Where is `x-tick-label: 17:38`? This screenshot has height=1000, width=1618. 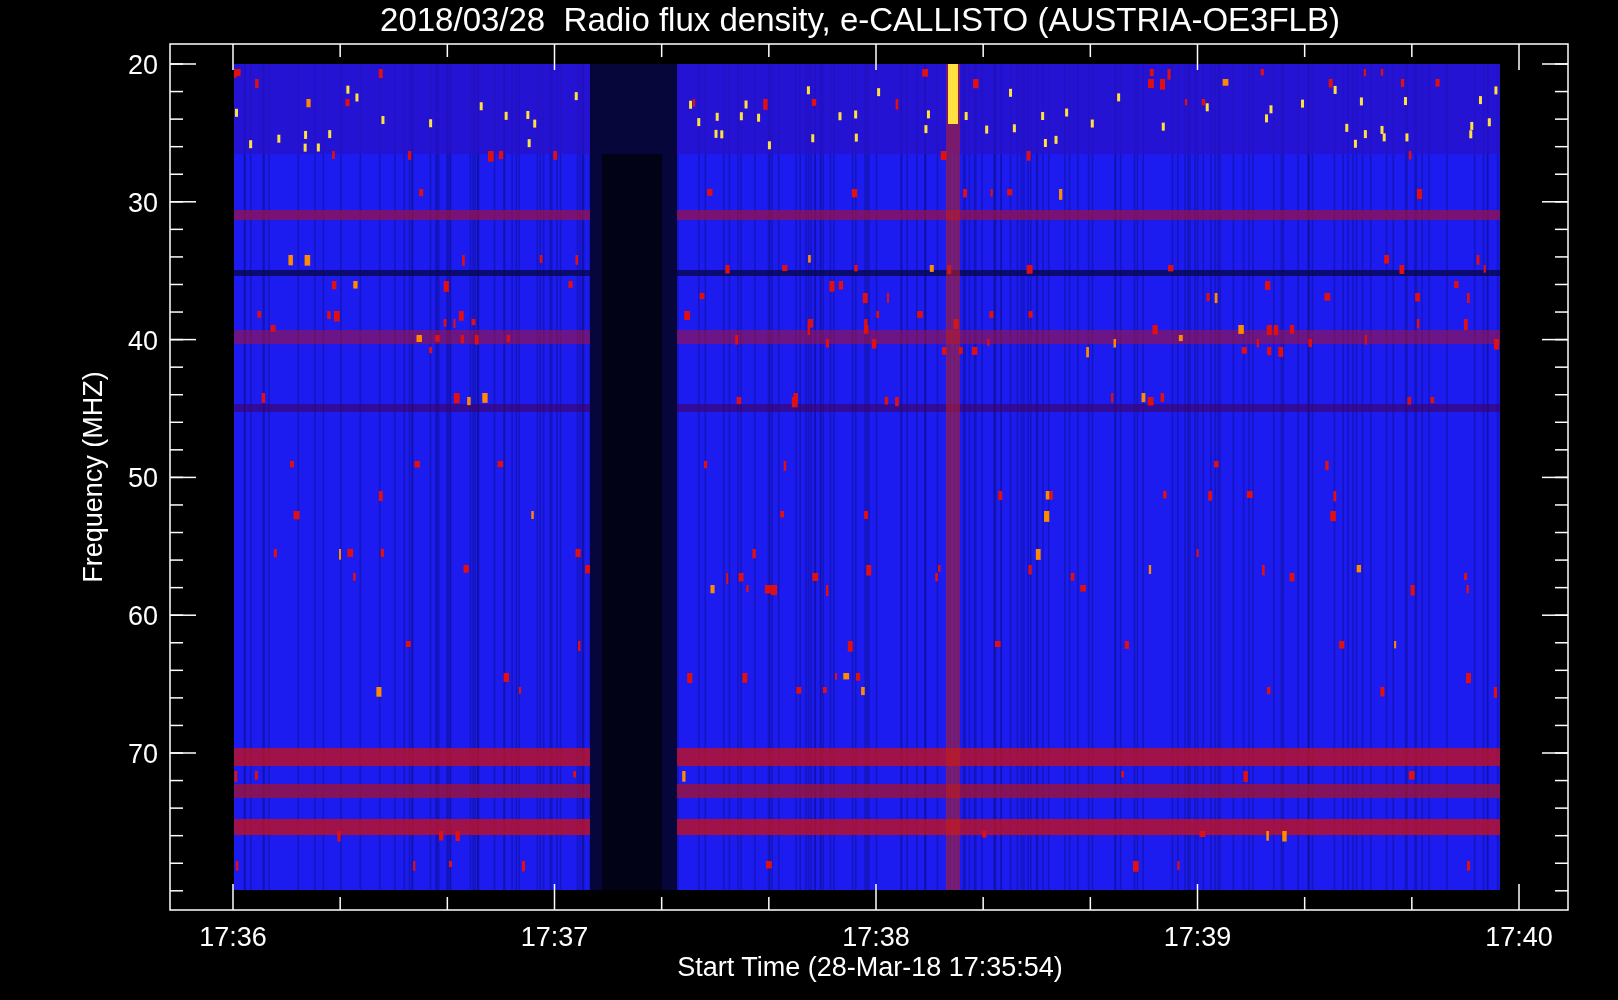 x-tick-label: 17:38 is located at coordinates (876, 937).